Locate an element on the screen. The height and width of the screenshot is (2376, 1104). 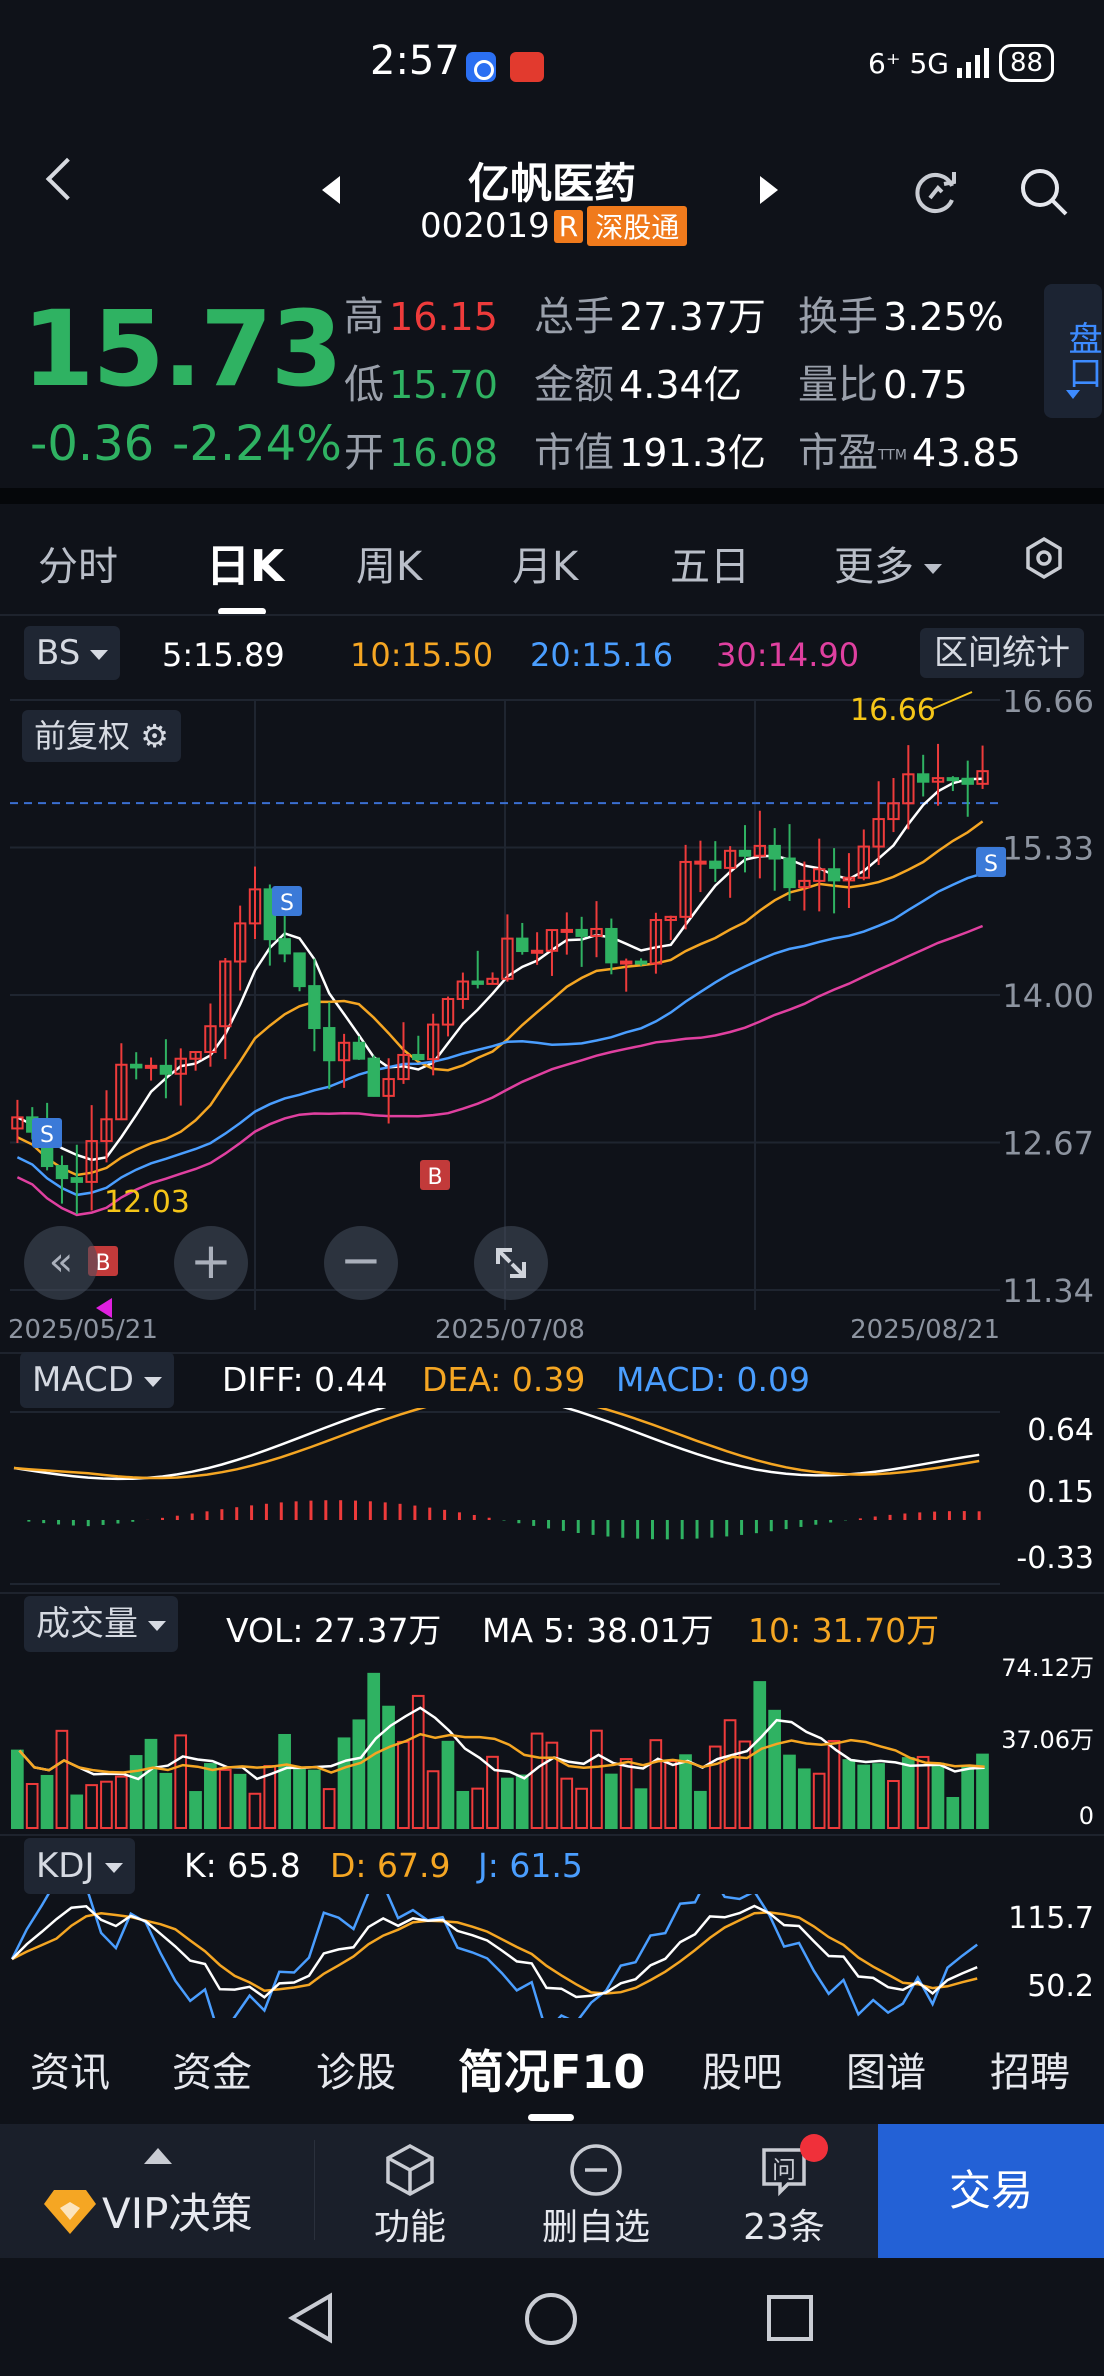
ma20-value: 20:15.16 is located at coordinates (602, 655).